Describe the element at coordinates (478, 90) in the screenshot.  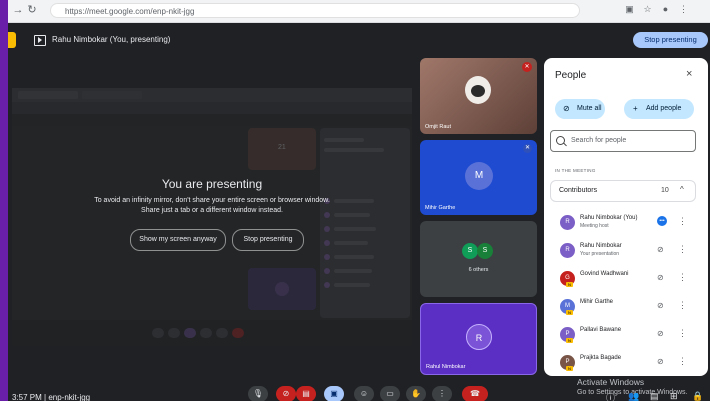
I see `participant-video` at that location.